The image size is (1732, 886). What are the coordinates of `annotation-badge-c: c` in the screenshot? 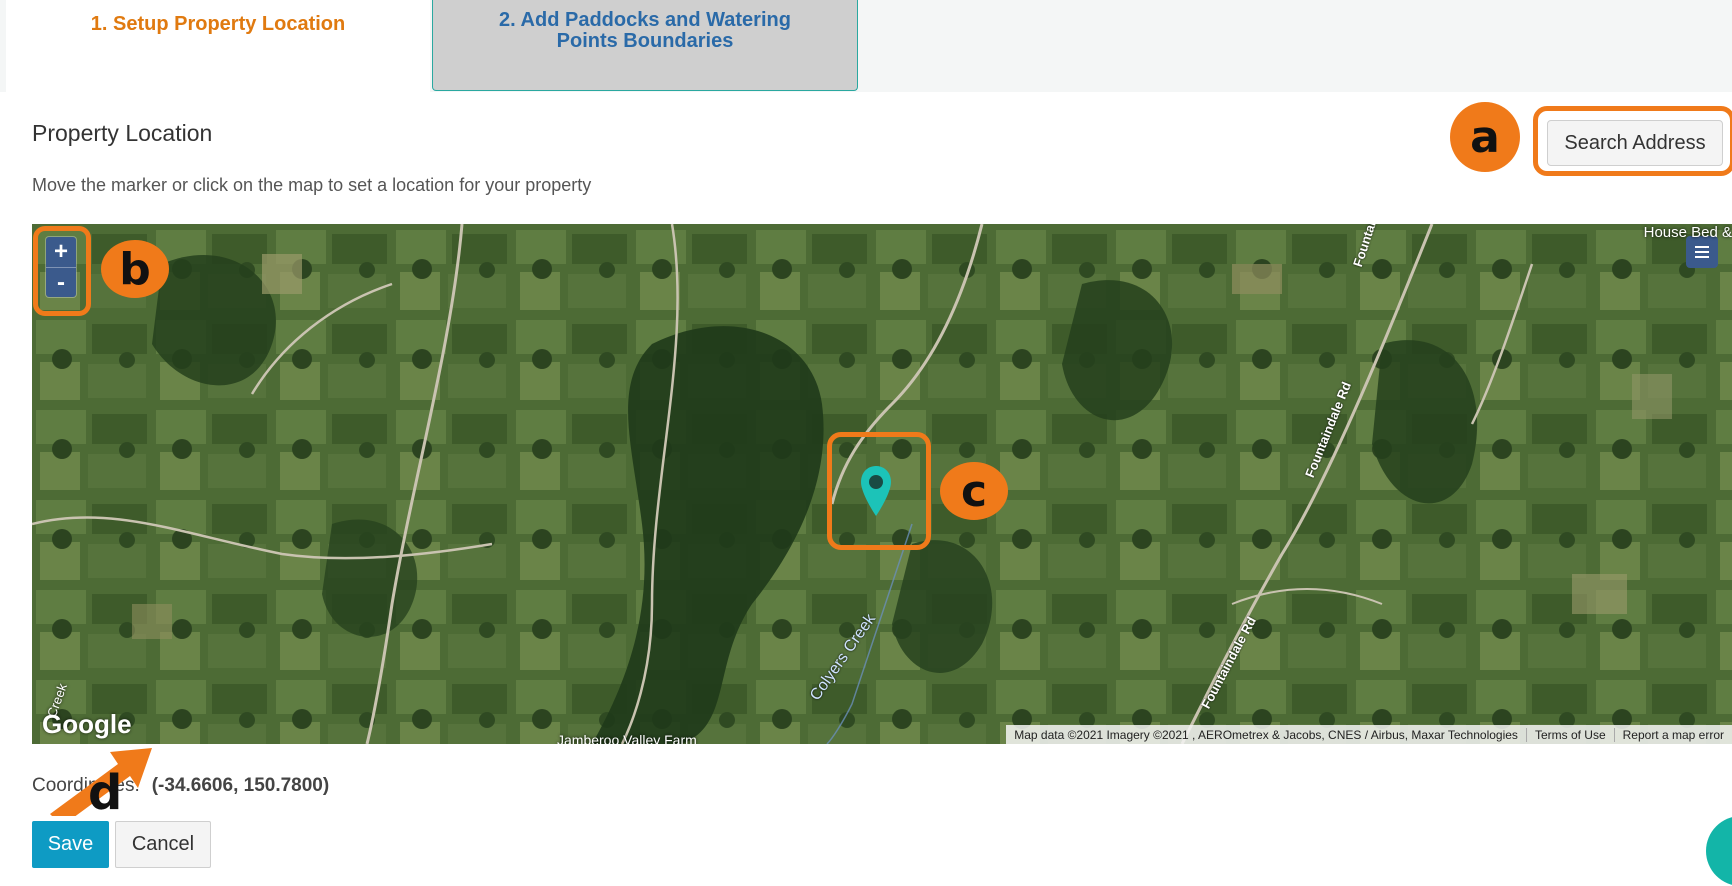 It's located at (974, 491).